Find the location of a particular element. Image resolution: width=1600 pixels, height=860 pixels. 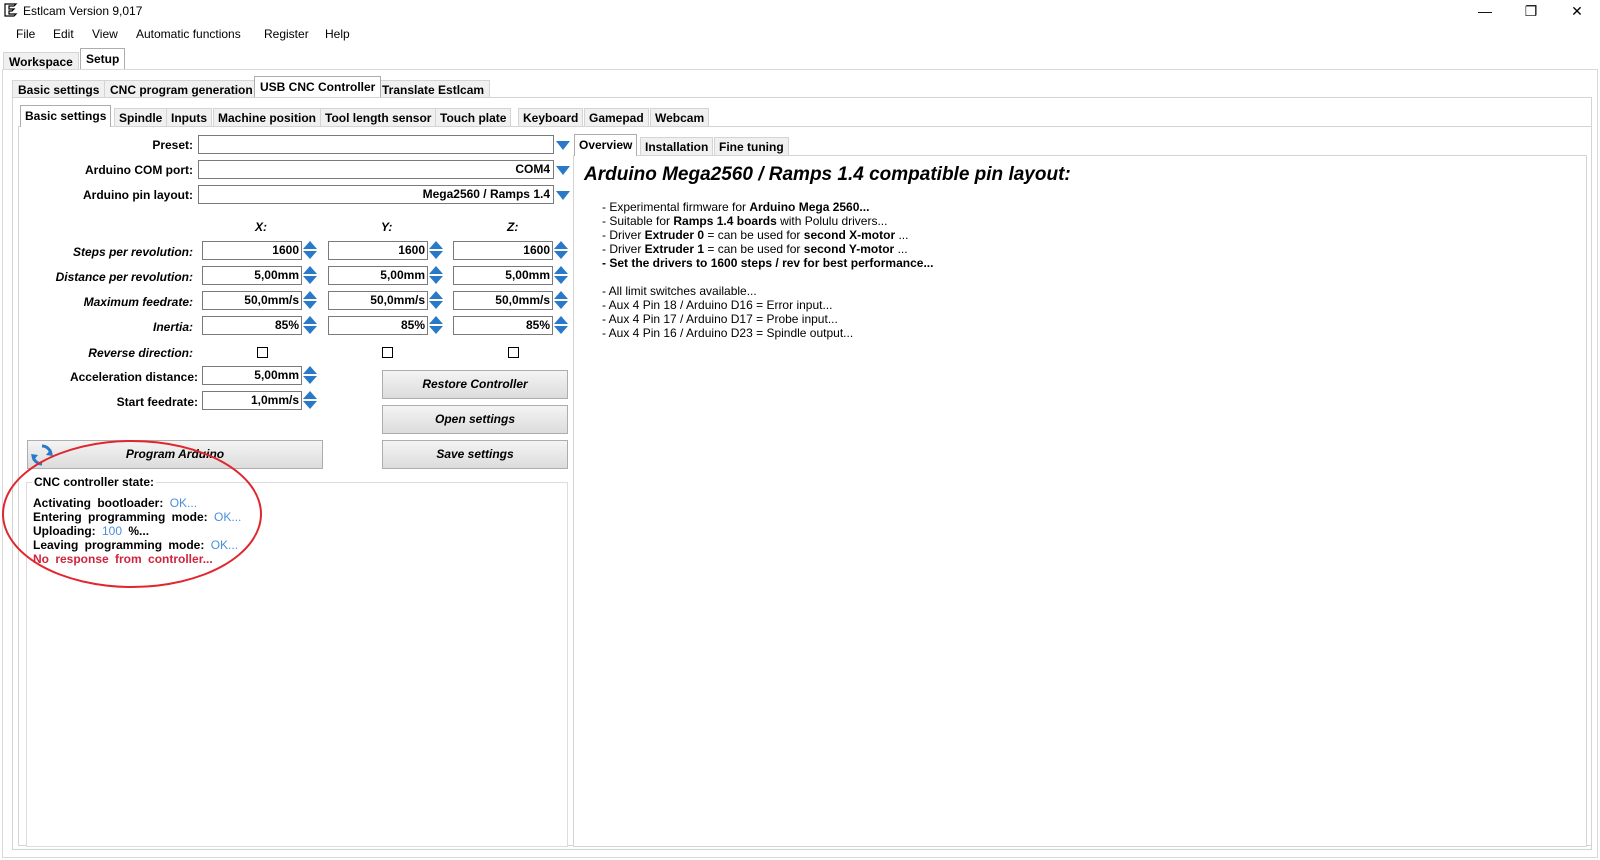

com-port-dropdown-icon is located at coordinates (563, 170).